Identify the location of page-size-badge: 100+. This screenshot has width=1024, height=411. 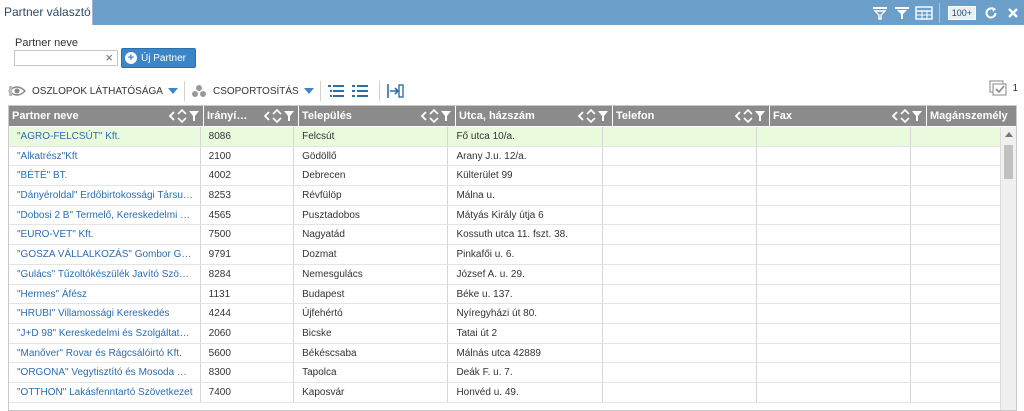
(961, 12).